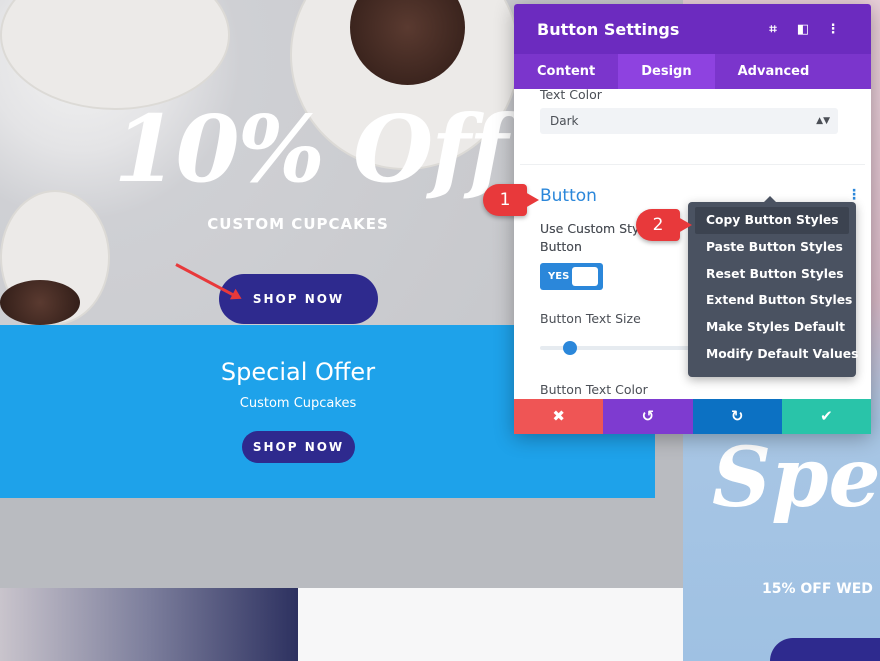 The width and height of the screenshot is (880, 661). I want to click on bottom-image, so click(149, 624).